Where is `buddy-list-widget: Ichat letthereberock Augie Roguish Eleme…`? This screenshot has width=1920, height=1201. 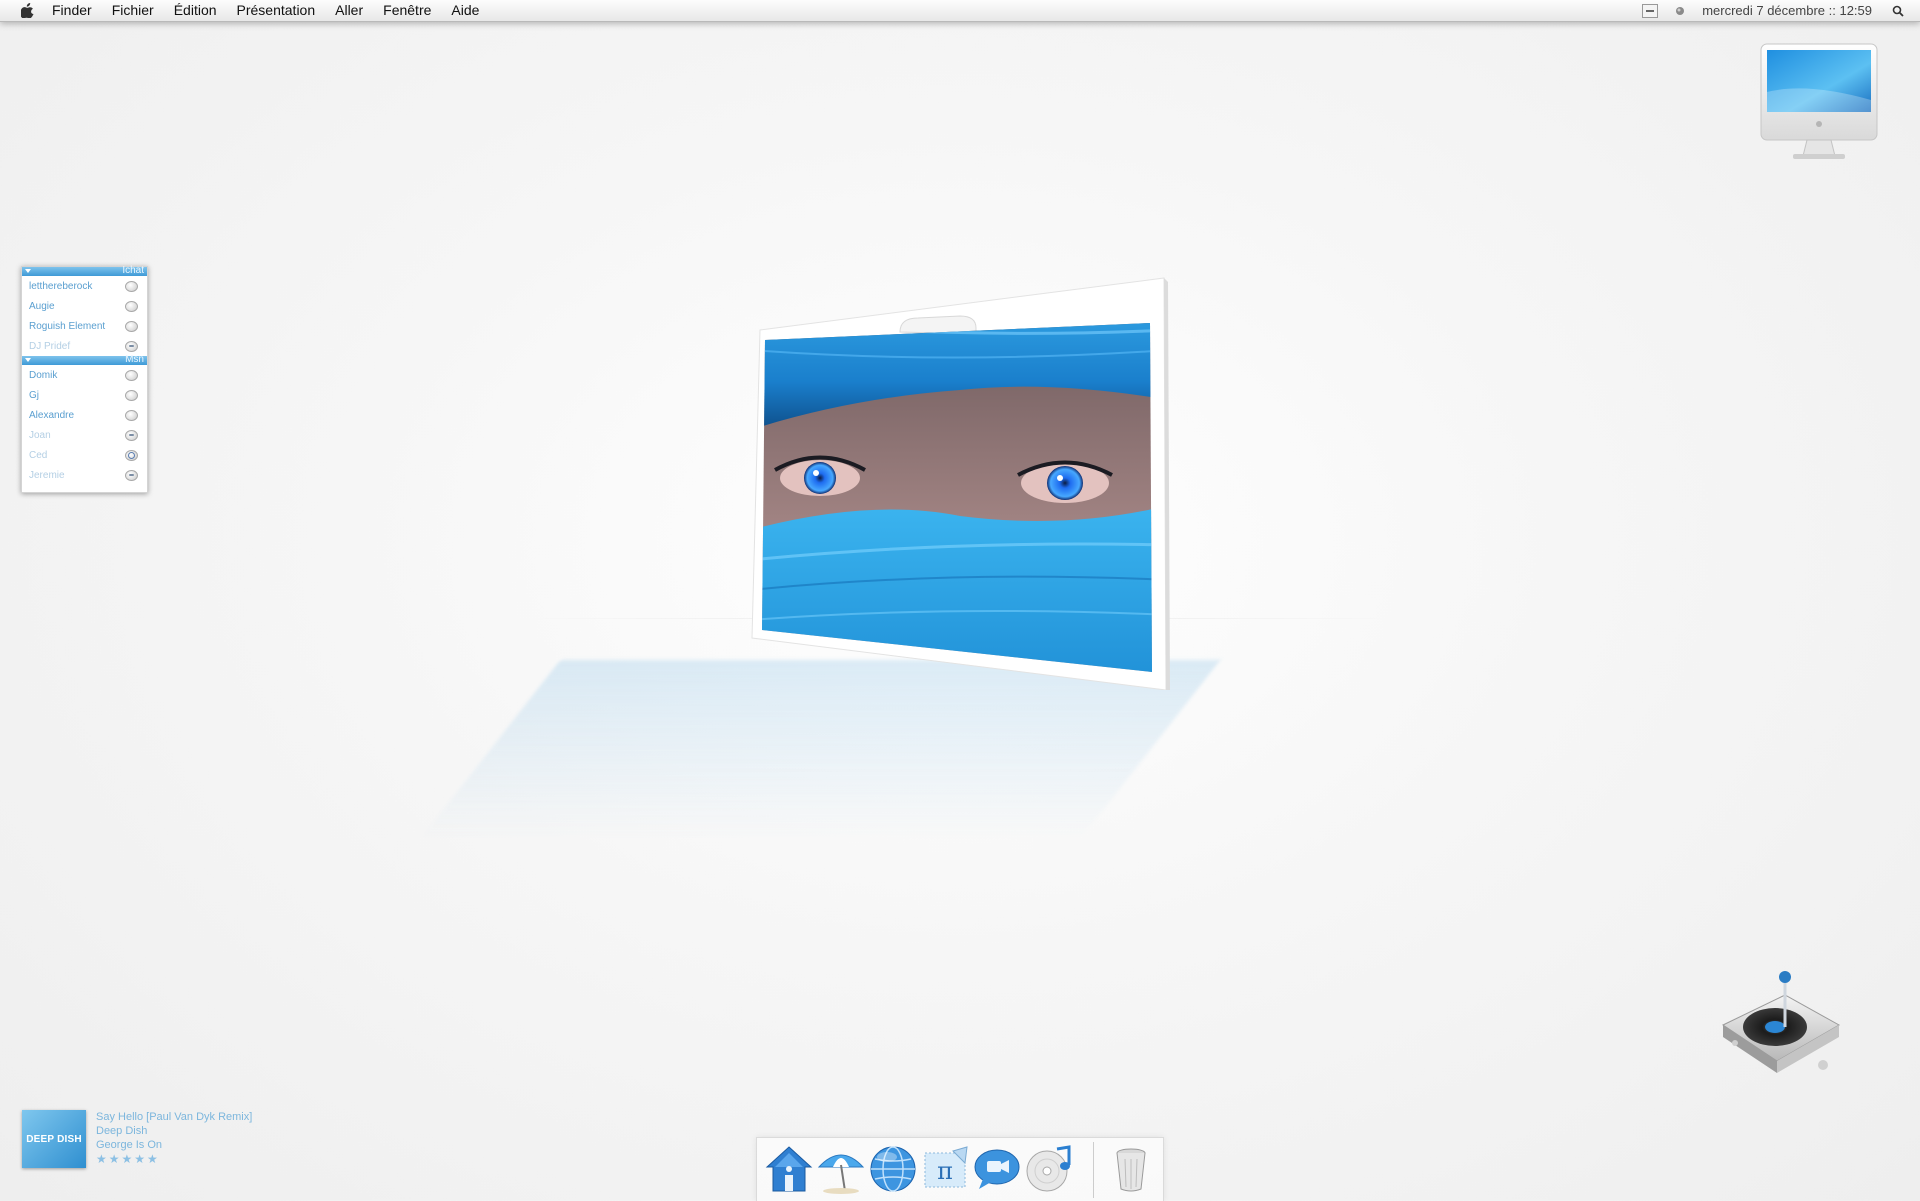
buddy-list-widget: Ichat letthereberock Augie Roguish Eleme… is located at coordinates (84, 379).